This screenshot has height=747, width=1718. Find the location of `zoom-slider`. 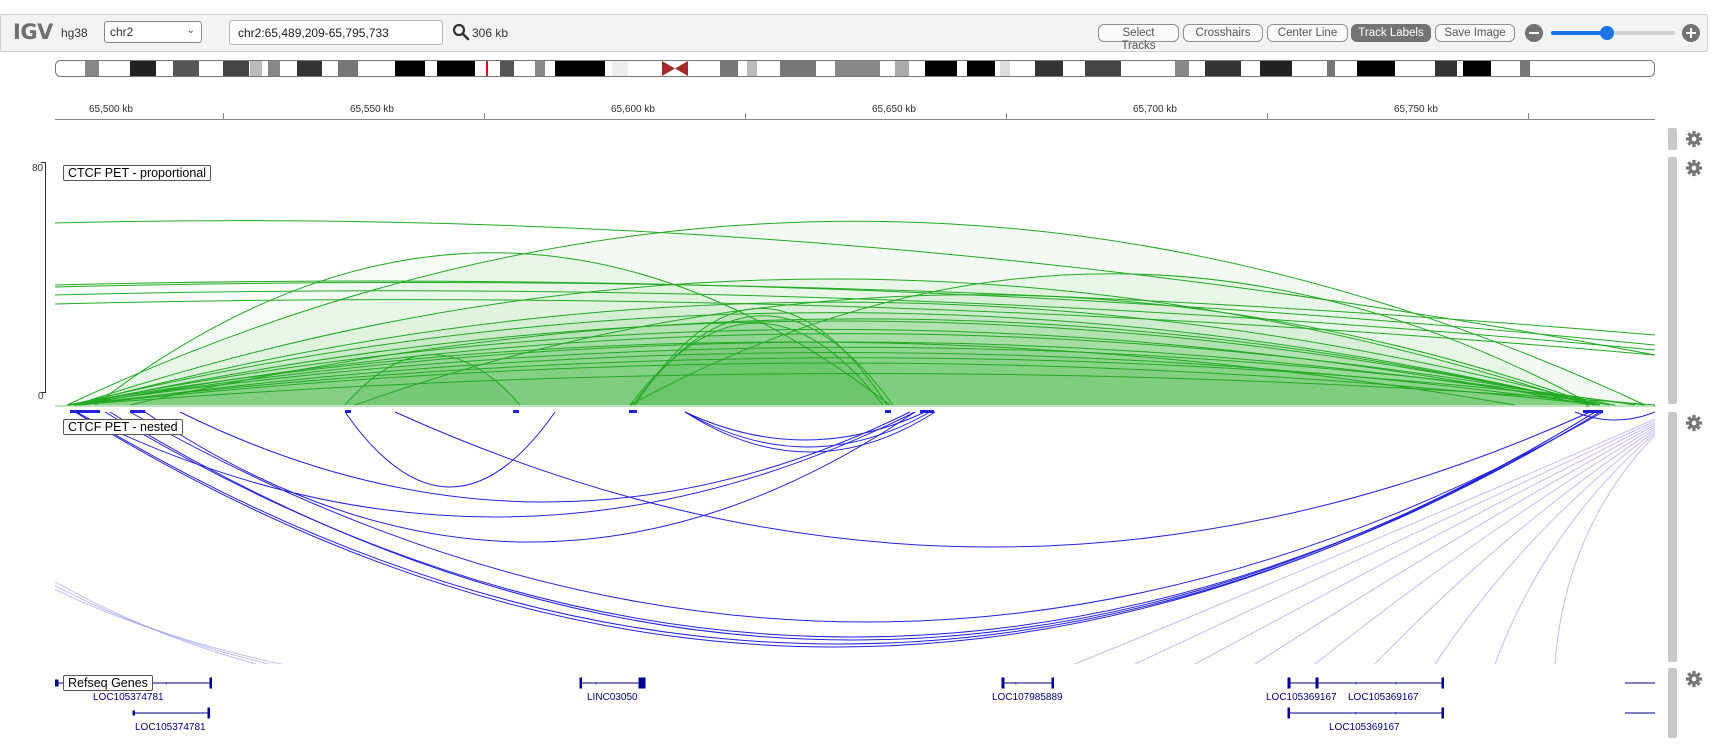

zoom-slider is located at coordinates (1613, 33).